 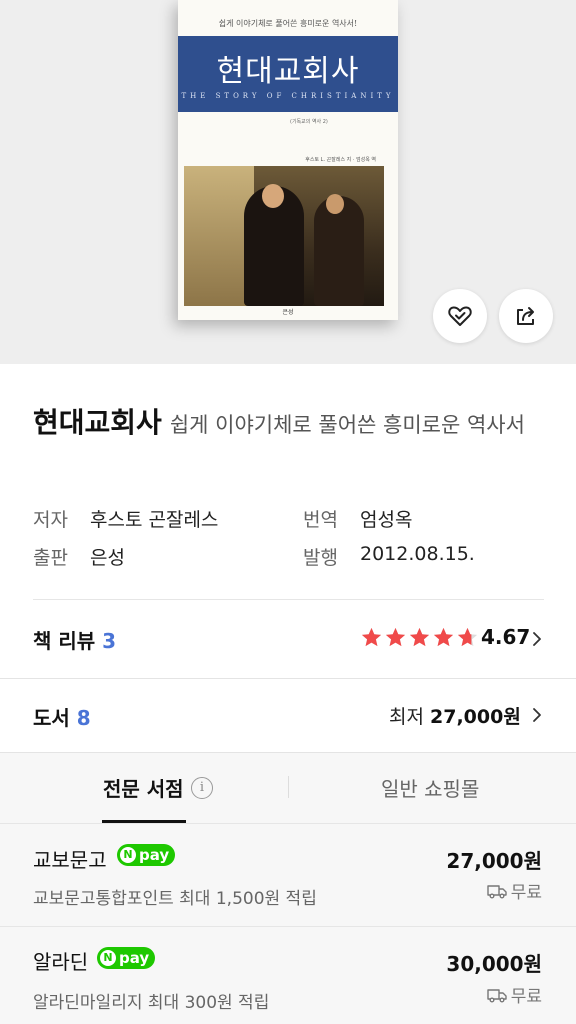 What do you see at coordinates (50, 520) in the screenshot?
I see `author-label: 저자` at bounding box center [50, 520].